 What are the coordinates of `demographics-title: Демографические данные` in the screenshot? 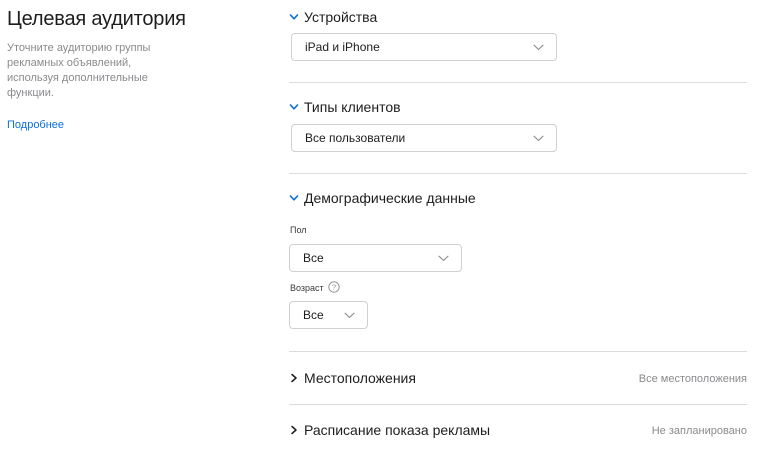 It's located at (390, 198).